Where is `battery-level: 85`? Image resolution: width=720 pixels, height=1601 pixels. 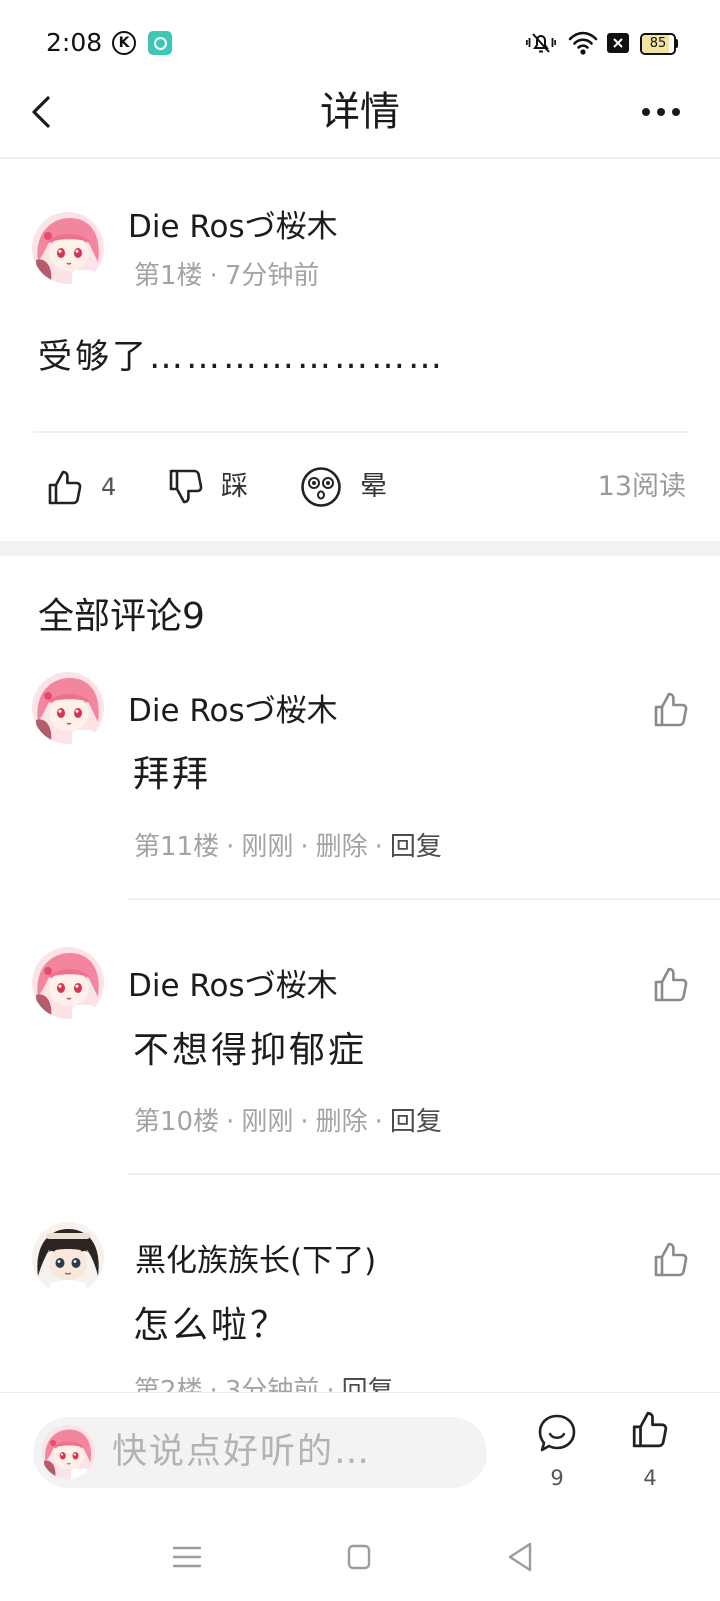
battery-level: 85 is located at coordinates (658, 43).